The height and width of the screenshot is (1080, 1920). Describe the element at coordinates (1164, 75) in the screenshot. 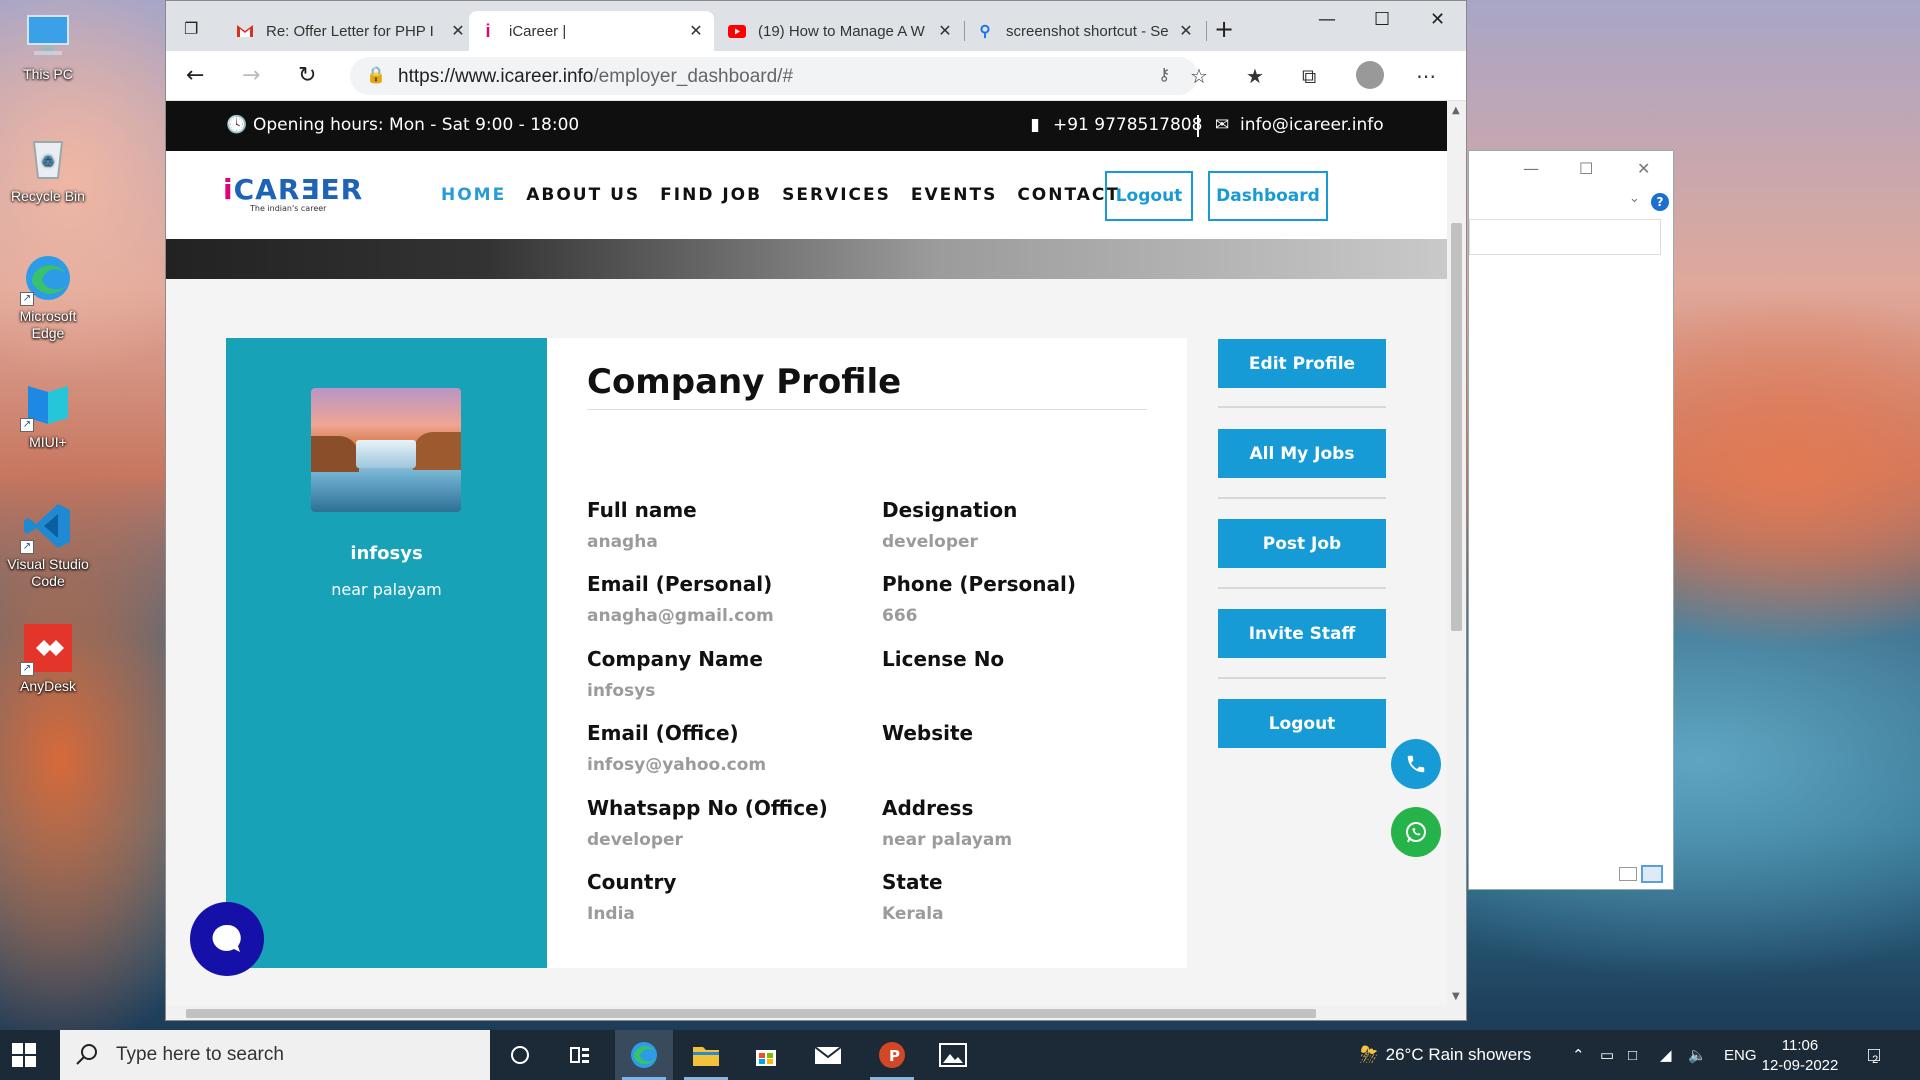

I see `key-icon: ⚷` at that location.